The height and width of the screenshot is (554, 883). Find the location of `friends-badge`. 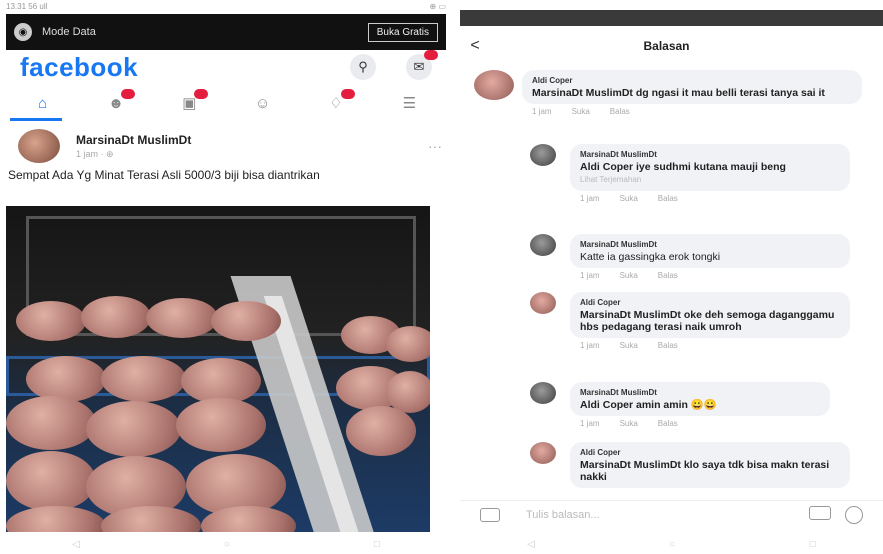

friends-badge is located at coordinates (127, 94).